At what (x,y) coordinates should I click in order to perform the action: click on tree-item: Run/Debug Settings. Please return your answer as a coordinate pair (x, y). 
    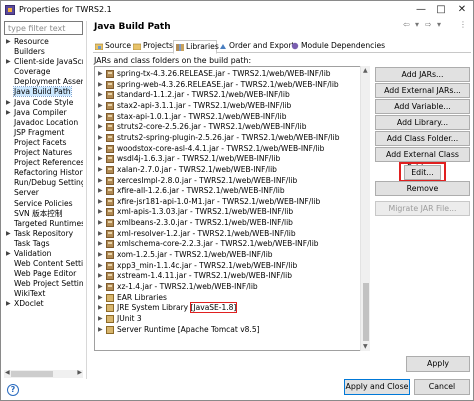
    Looking at the image, I should click on (43, 183).